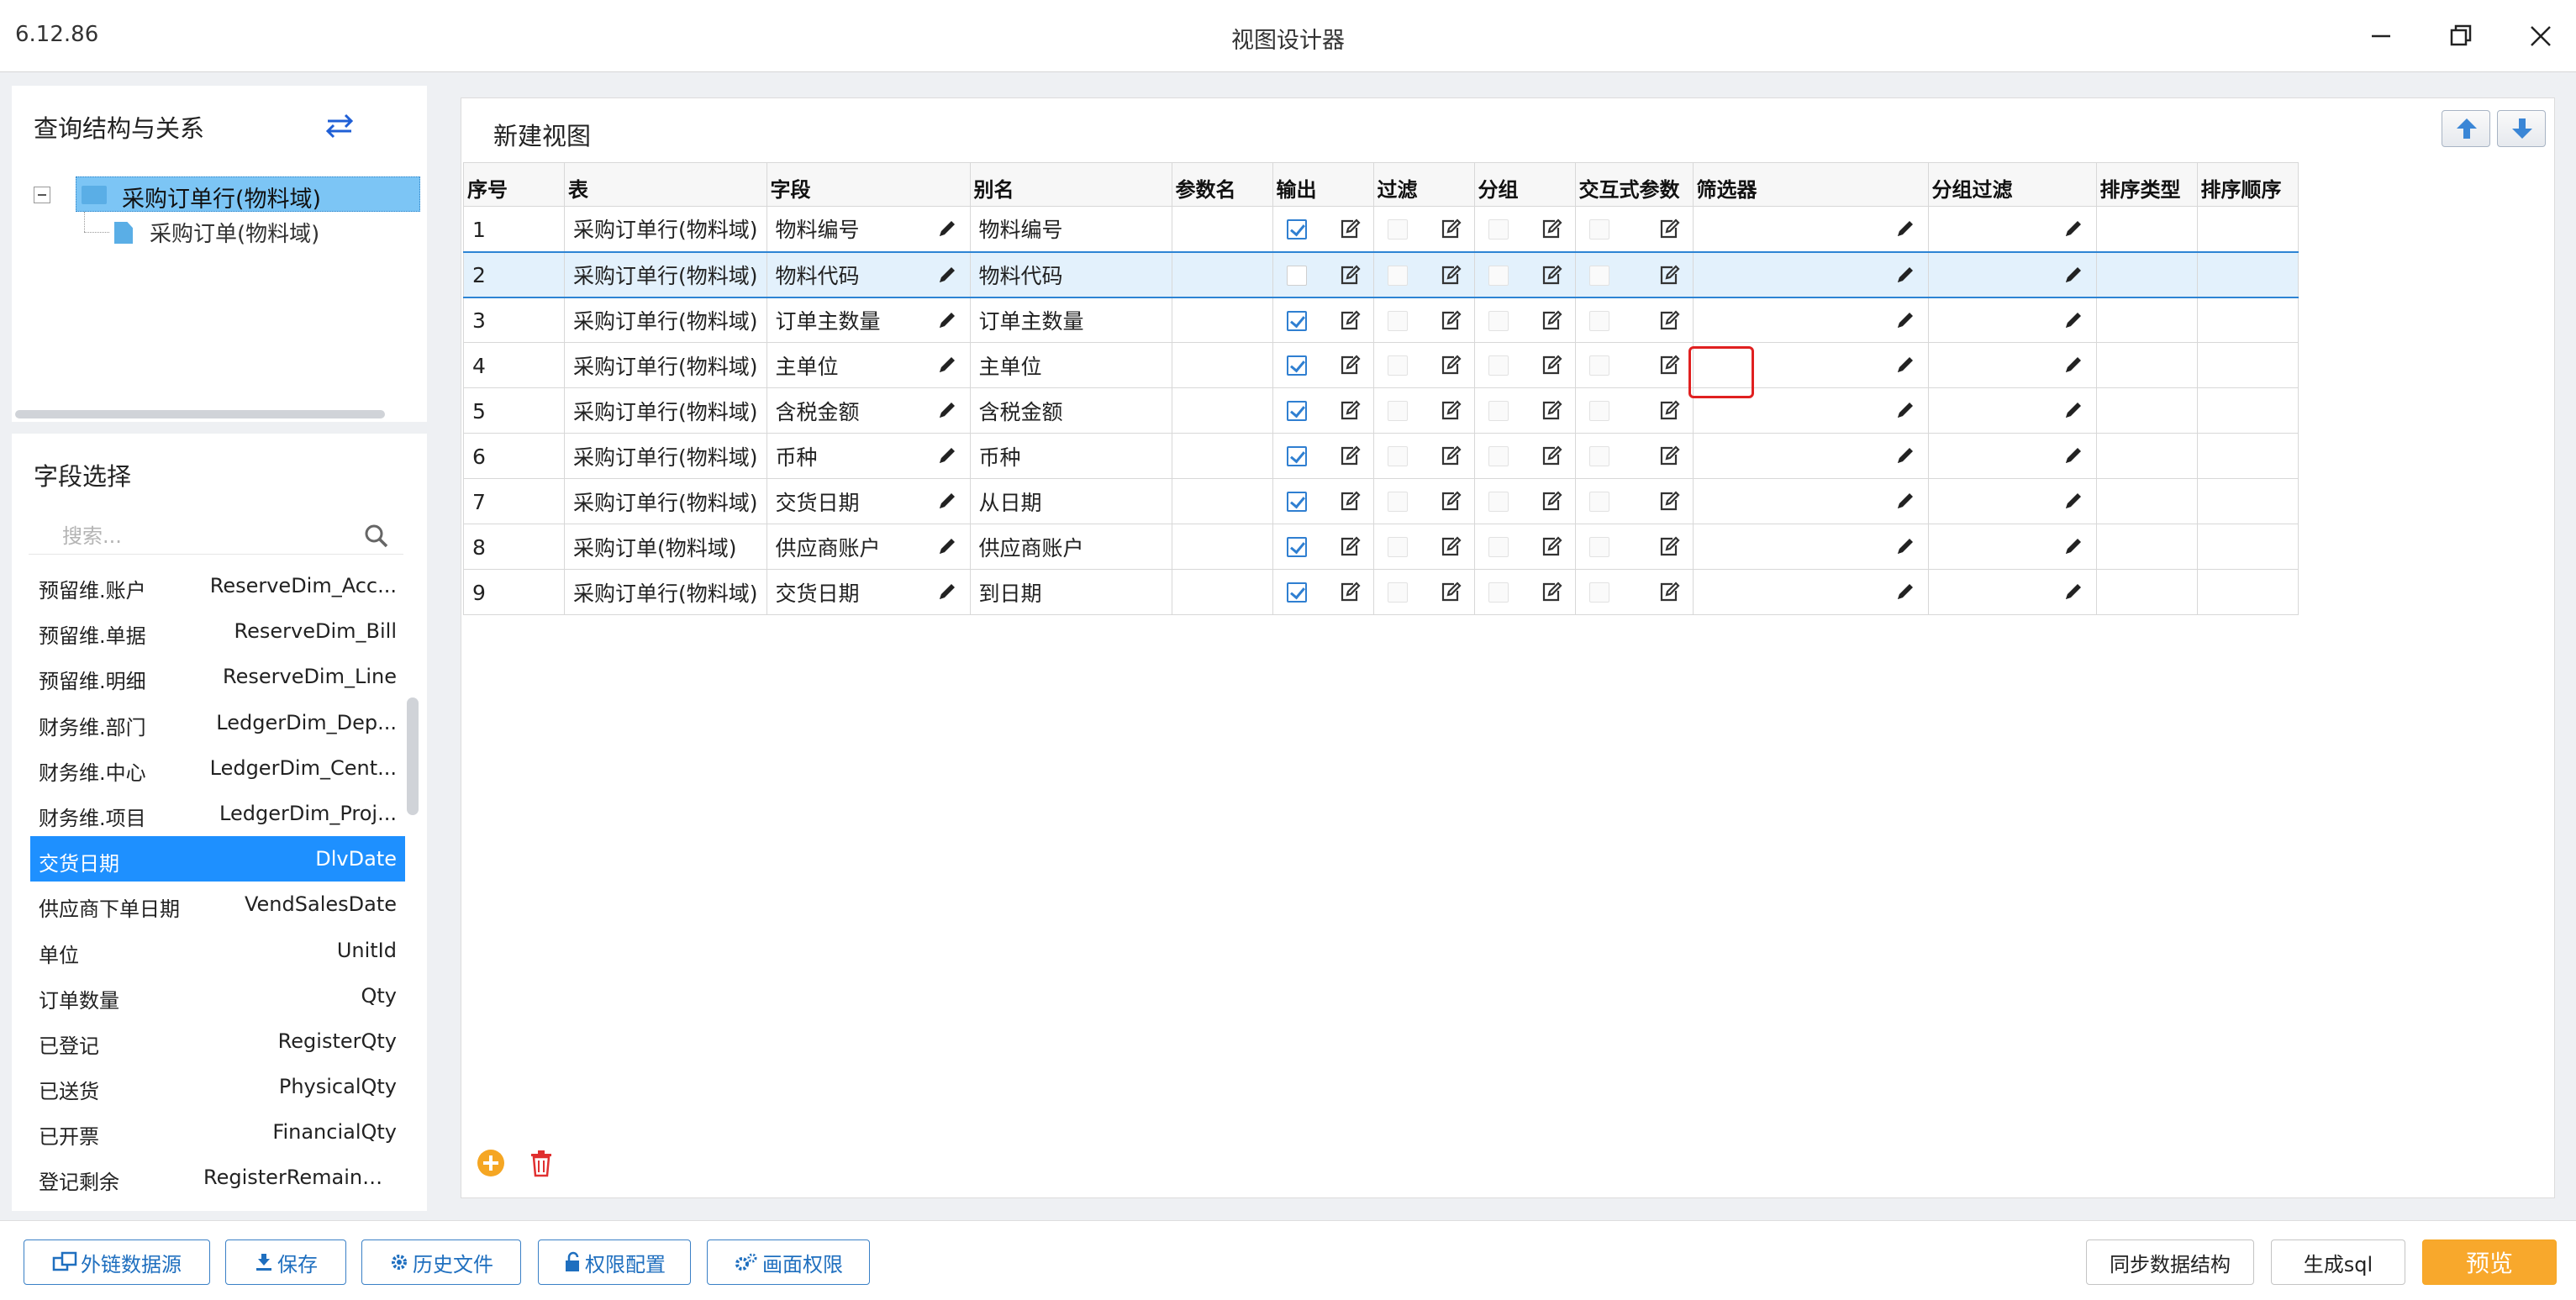  What do you see at coordinates (1070, 365) in the screenshot?
I see `alias-cell: 主单位` at bounding box center [1070, 365].